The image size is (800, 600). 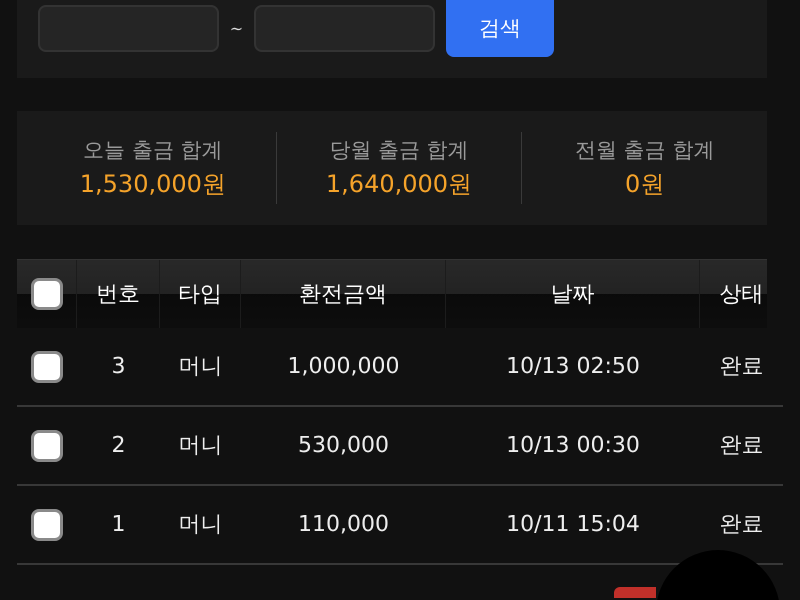 What do you see at coordinates (644, 184) in the screenshot?
I see `summary-value: 0원` at bounding box center [644, 184].